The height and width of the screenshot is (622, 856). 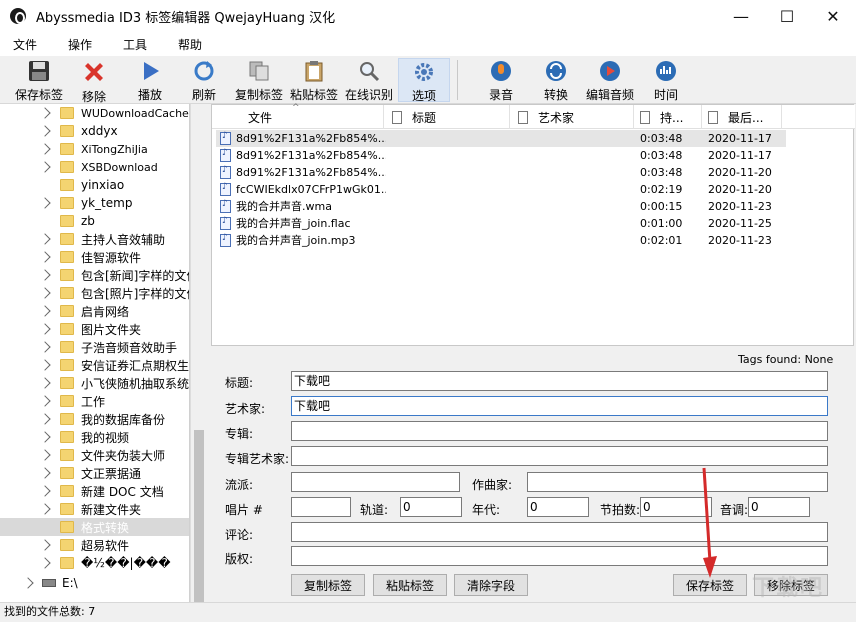 I want to click on file-row: 我的合并声音.wma0:00:152020-11-23, so click(x=501, y=206).